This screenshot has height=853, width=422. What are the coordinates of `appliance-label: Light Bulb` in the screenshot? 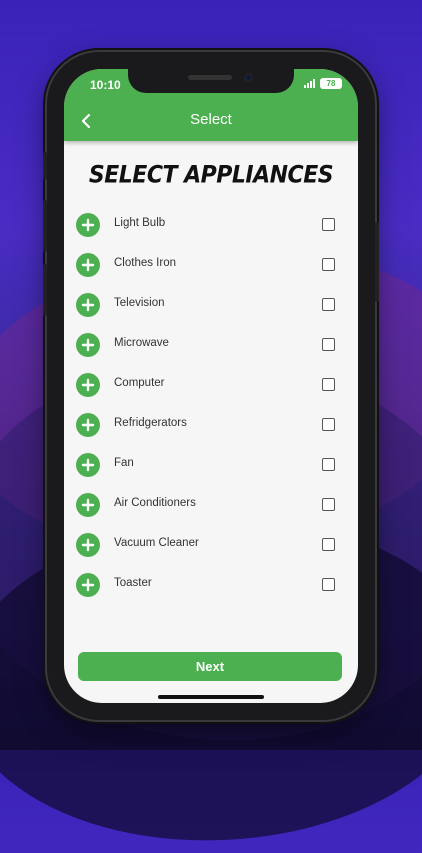 It's located at (140, 223).